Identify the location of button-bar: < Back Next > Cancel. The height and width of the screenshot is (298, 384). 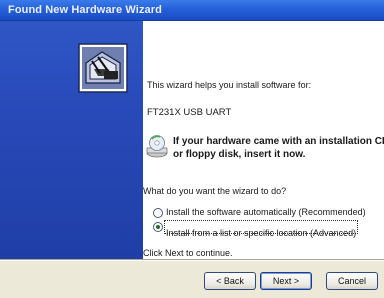
(192, 279).